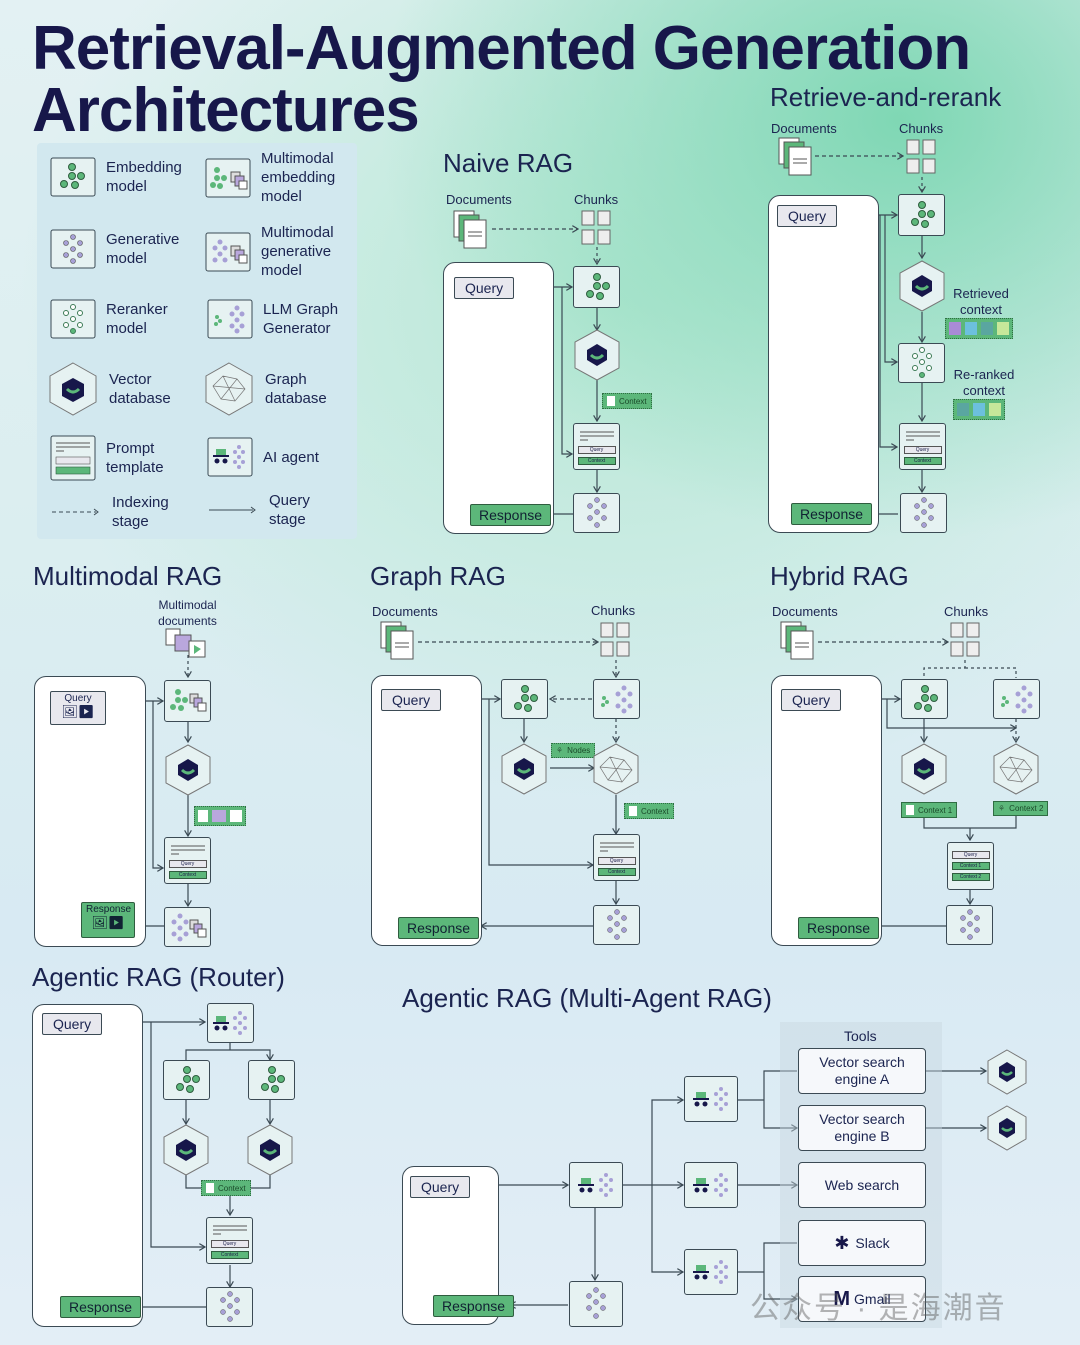 The width and height of the screenshot is (1080, 1345). I want to click on legend-item: Graph database, so click(274, 389).